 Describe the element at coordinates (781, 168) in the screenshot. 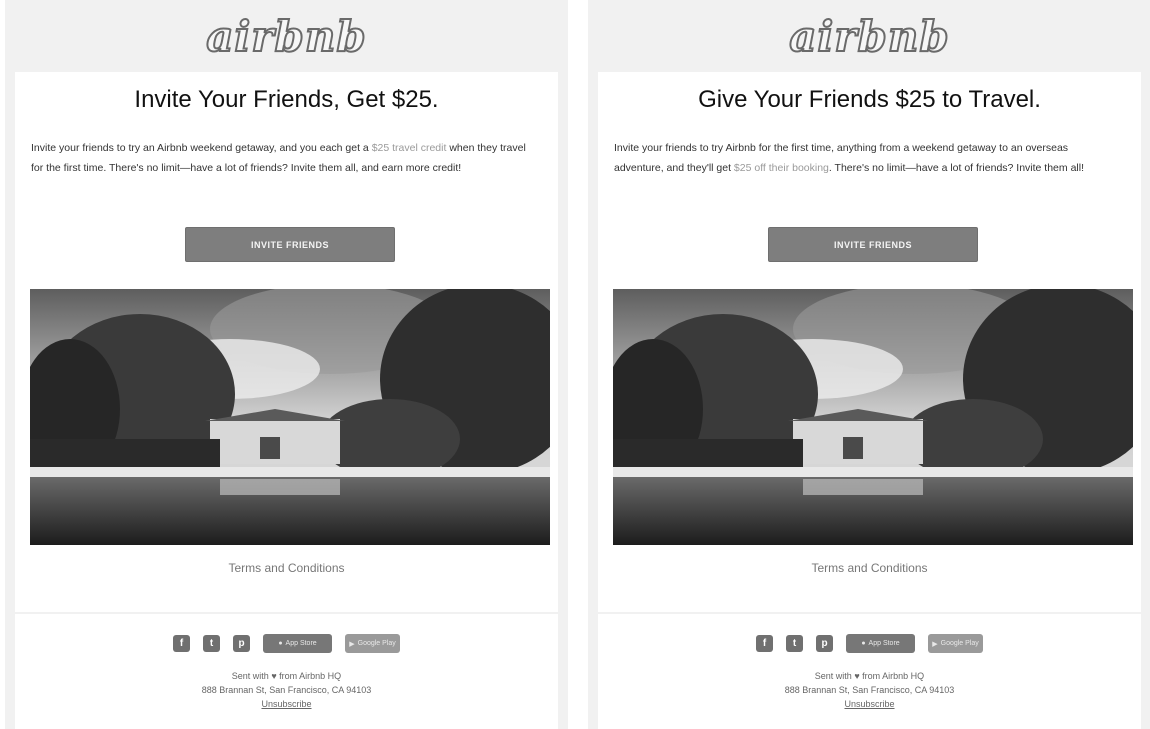

I see `booking-discount-link: $25 off their booking` at that location.